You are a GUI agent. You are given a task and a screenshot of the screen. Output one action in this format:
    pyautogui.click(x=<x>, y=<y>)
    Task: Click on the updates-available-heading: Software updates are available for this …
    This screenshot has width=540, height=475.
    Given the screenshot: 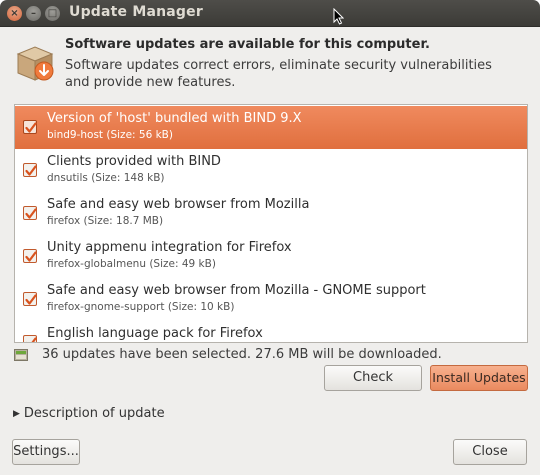 What is the action you would take?
    pyautogui.click(x=247, y=44)
    